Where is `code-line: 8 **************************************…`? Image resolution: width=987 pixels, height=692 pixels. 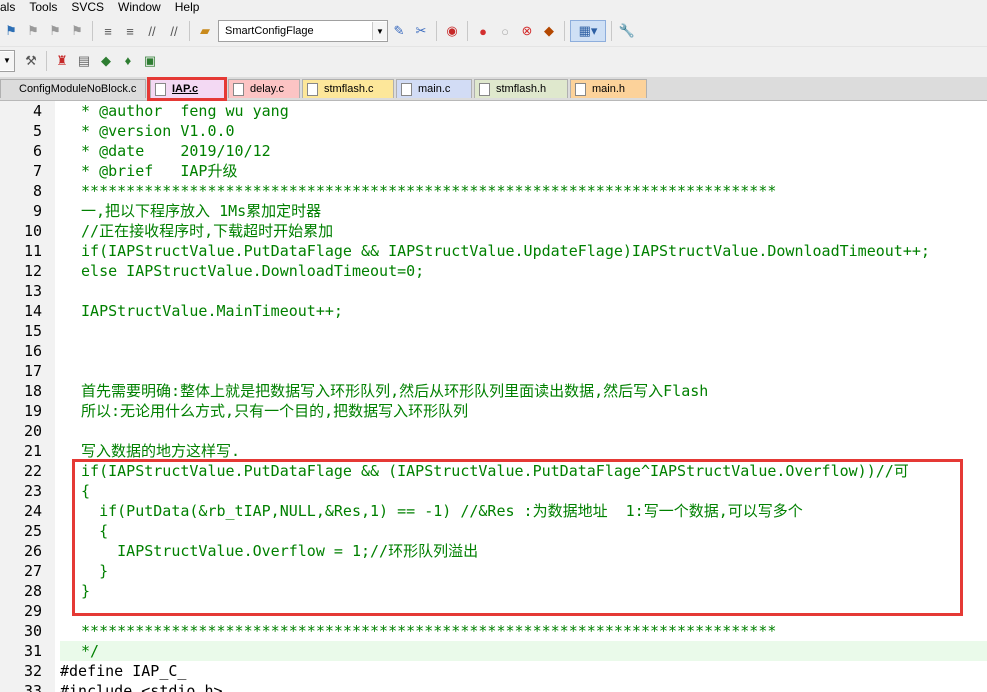
code-line: 8 **************************************… is located at coordinates (493, 191).